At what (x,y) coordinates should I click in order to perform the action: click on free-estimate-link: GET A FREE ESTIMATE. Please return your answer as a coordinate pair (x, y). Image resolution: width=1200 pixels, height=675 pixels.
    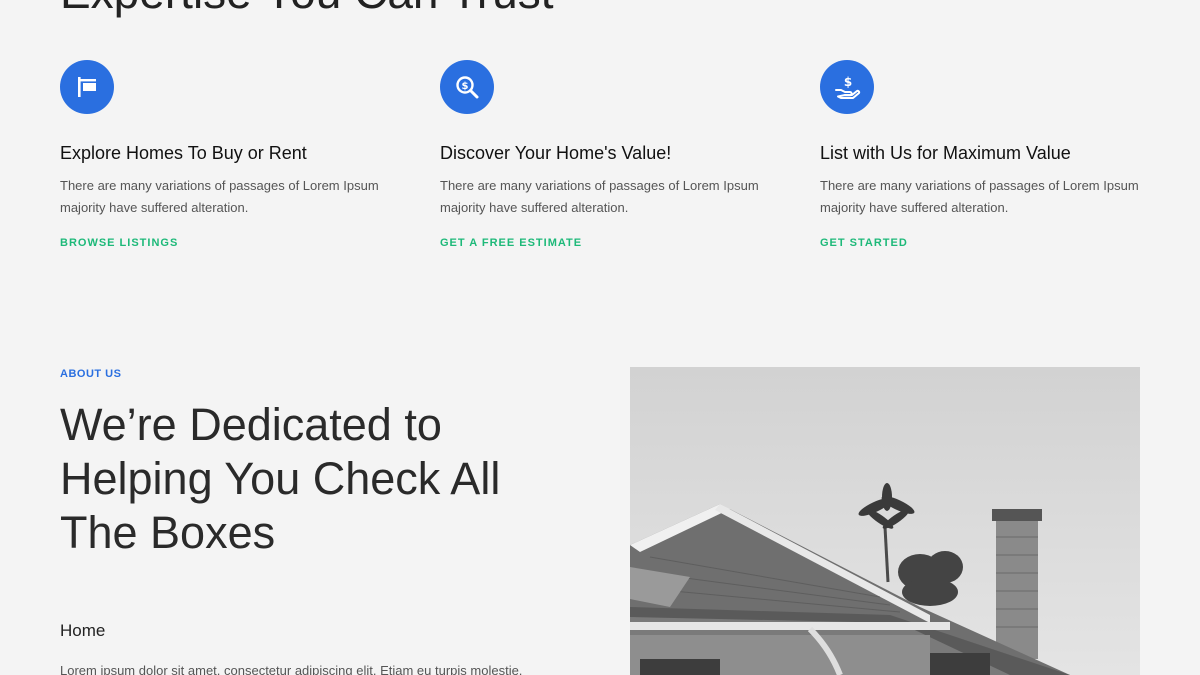
    Looking at the image, I should click on (511, 243).